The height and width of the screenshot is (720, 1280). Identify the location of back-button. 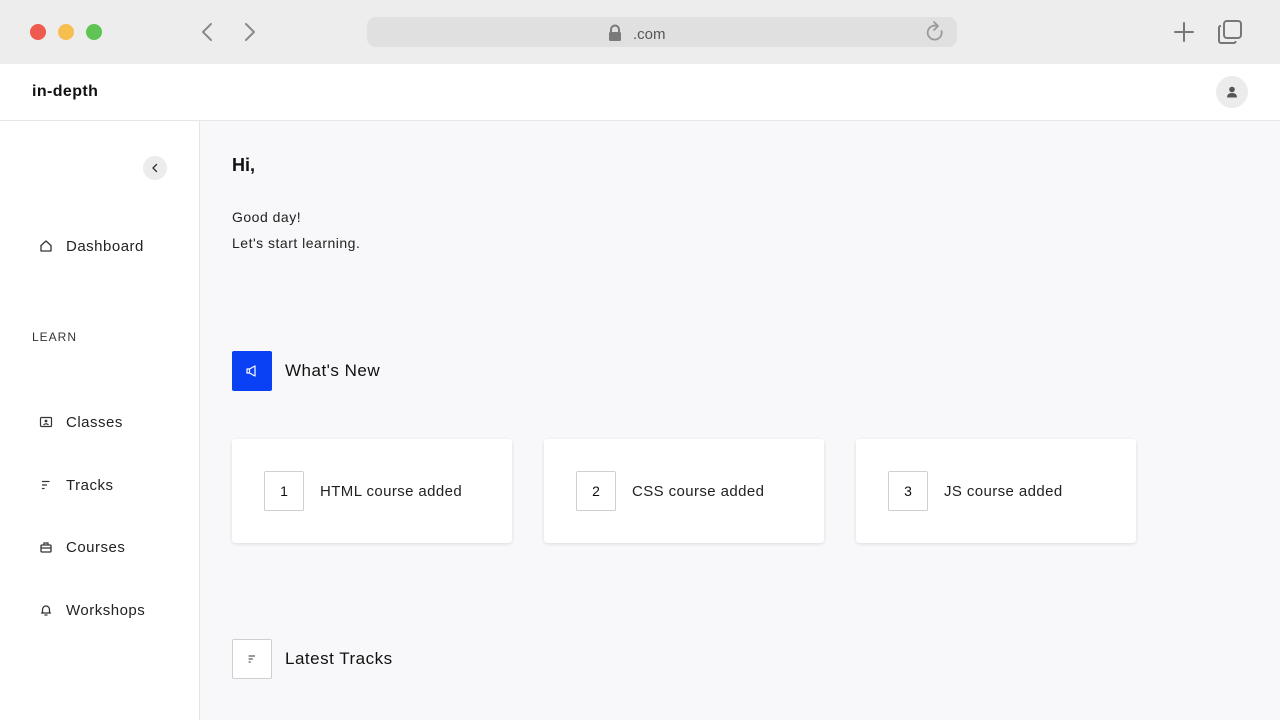
(208, 32).